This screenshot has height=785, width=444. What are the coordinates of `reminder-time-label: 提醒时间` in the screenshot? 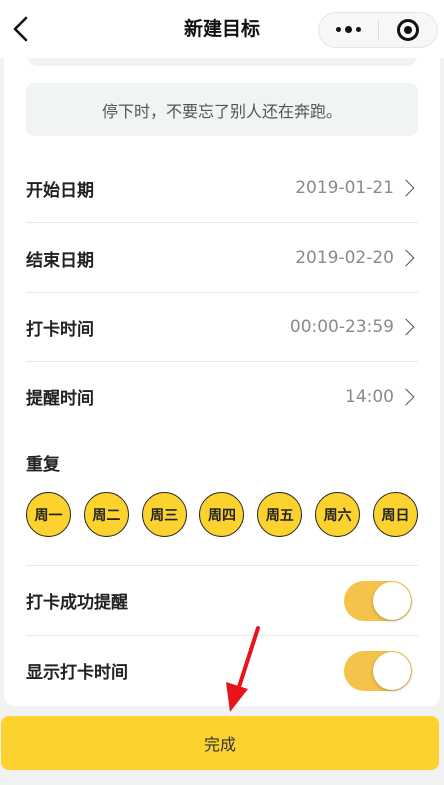 It's located at (60, 399).